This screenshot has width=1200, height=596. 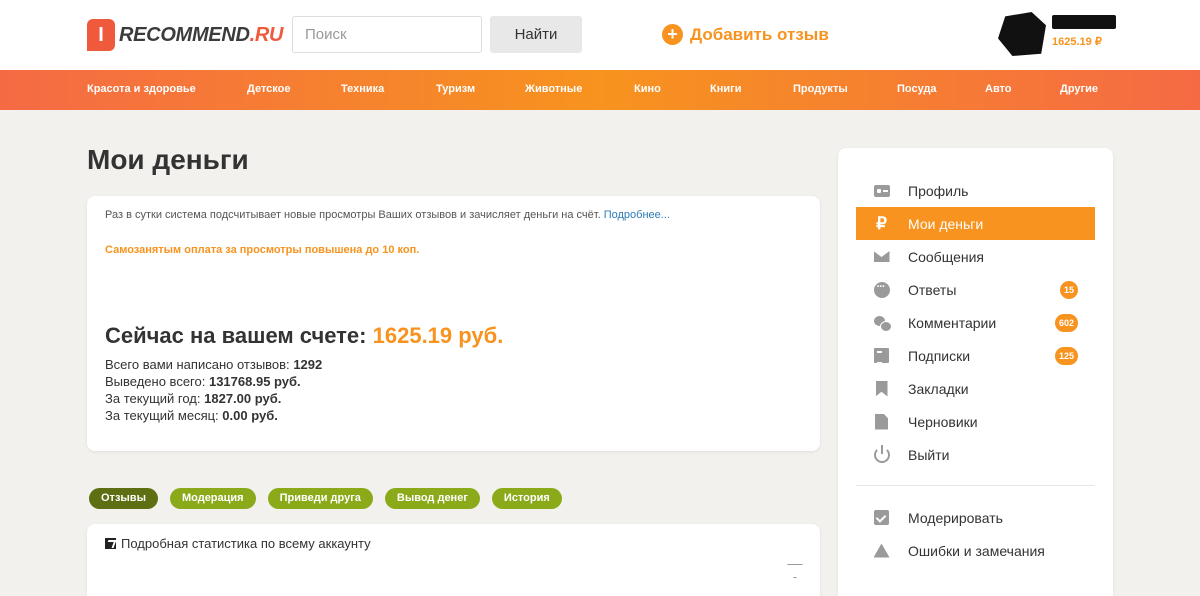 What do you see at coordinates (952, 322) in the screenshot?
I see `sidebar-item-label: Комментарии` at bounding box center [952, 322].